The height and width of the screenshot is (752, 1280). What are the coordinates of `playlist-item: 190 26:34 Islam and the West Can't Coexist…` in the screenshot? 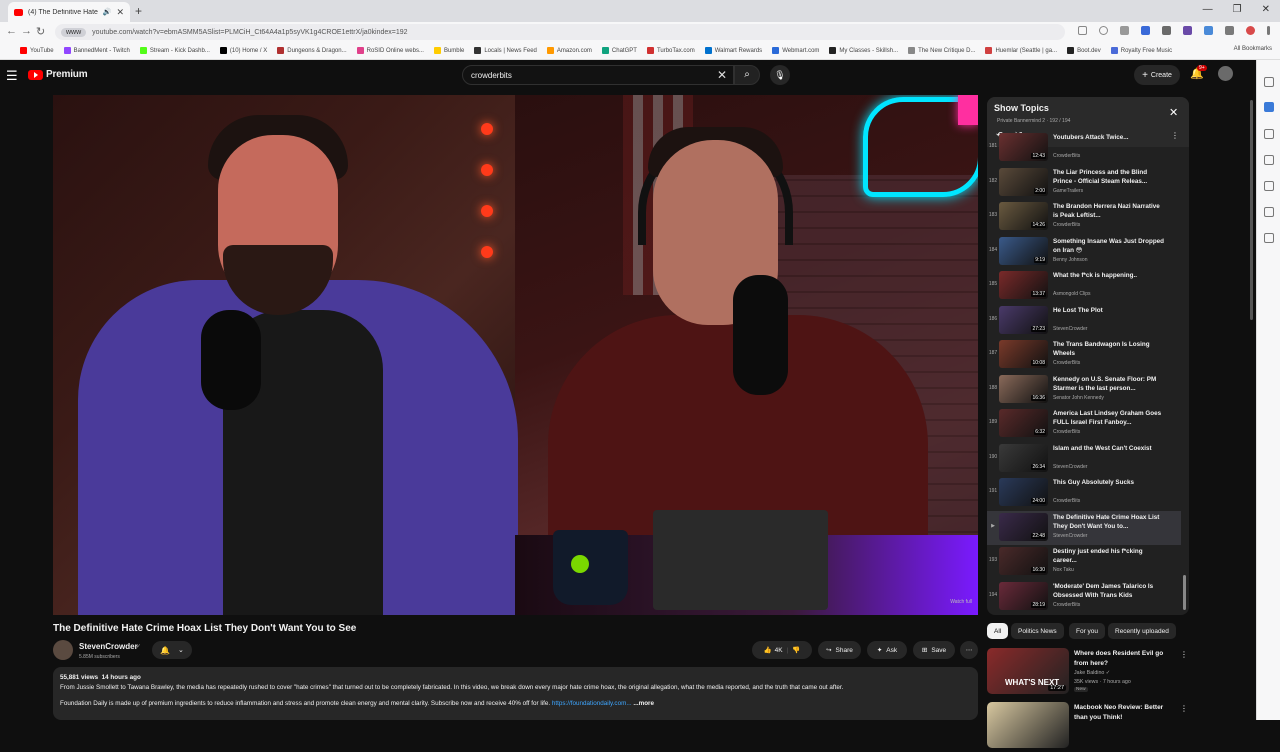 It's located at (1084, 459).